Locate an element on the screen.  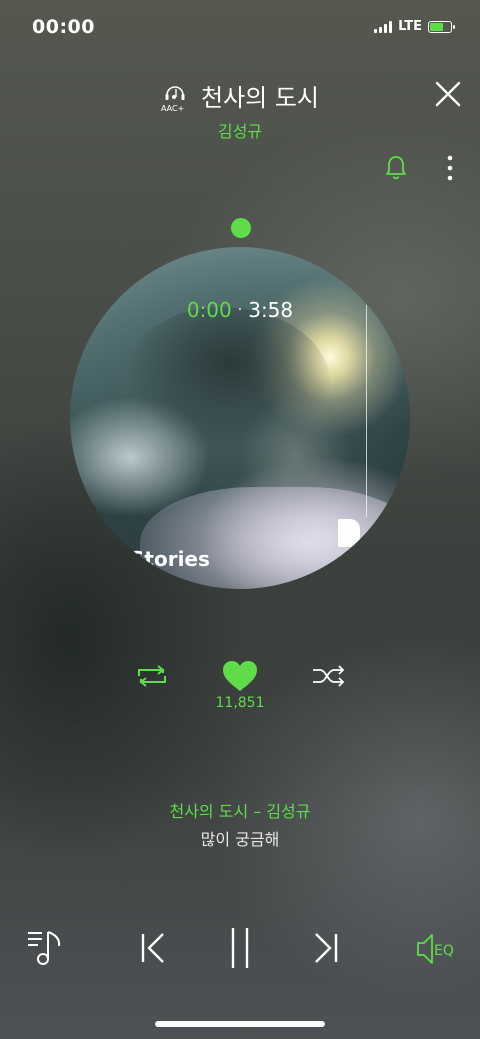
next-button is located at coordinates (326, 948).